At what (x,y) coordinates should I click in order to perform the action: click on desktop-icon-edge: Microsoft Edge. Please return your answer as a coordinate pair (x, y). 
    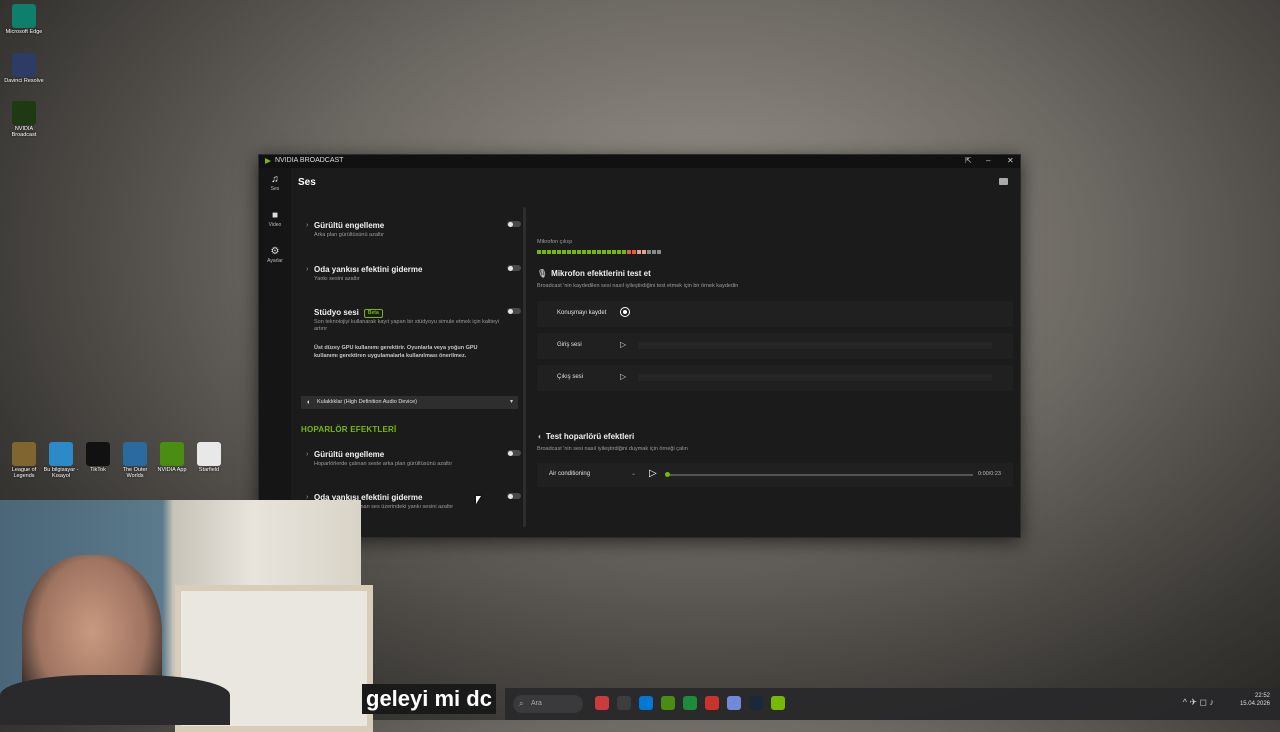
    Looking at the image, I should click on (24, 19).